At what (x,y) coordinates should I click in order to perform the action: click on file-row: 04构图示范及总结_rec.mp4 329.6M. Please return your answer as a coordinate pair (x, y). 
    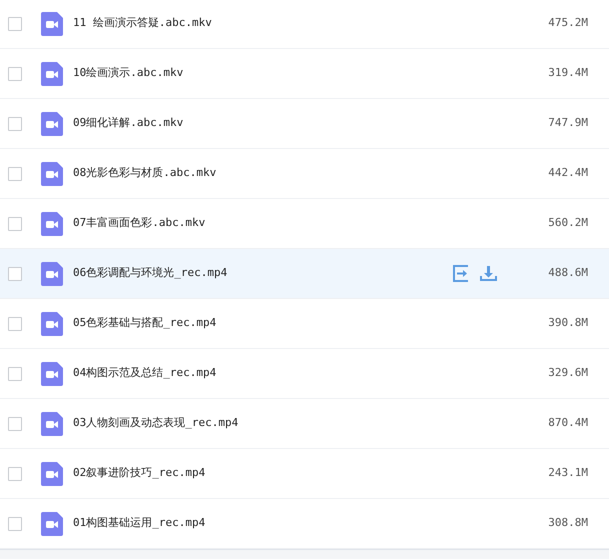
    Looking at the image, I should click on (304, 374).